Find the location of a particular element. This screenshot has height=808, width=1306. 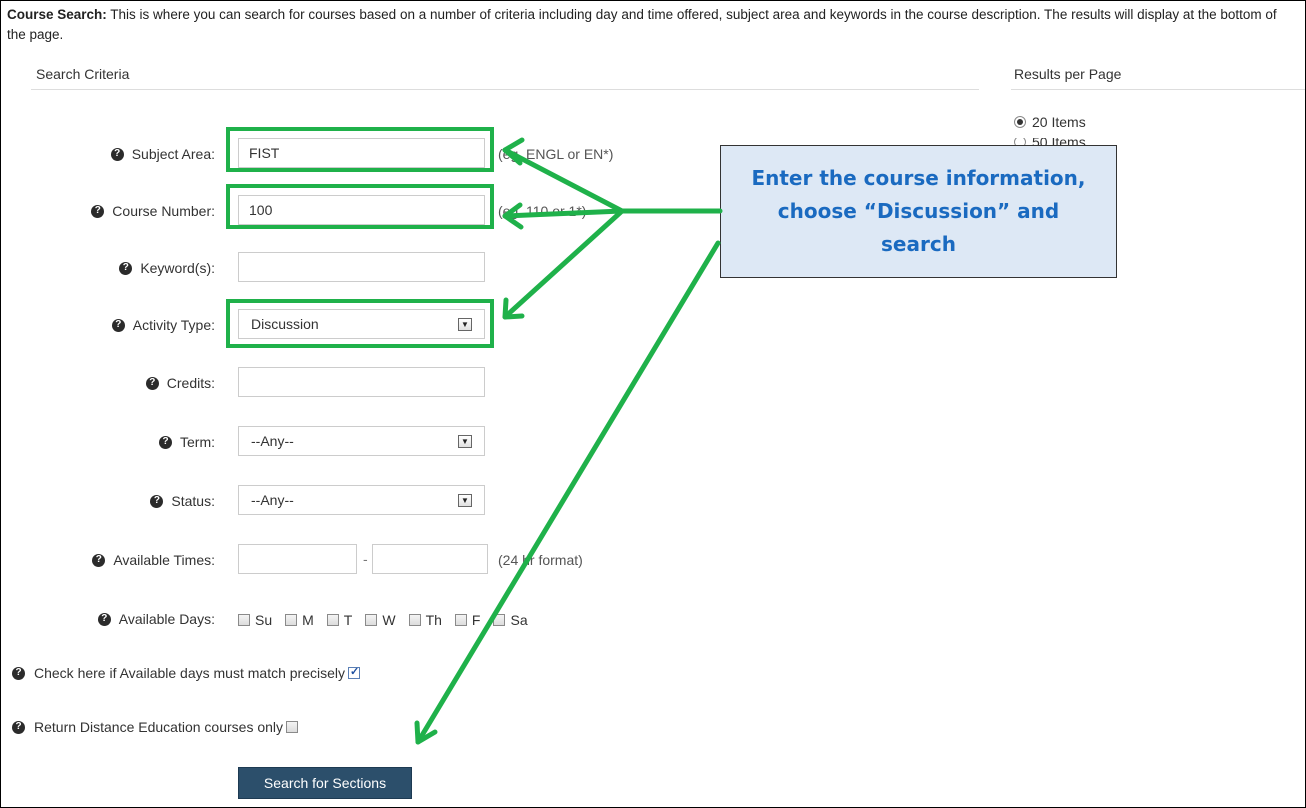

day-label: Sa is located at coordinates (519, 620).